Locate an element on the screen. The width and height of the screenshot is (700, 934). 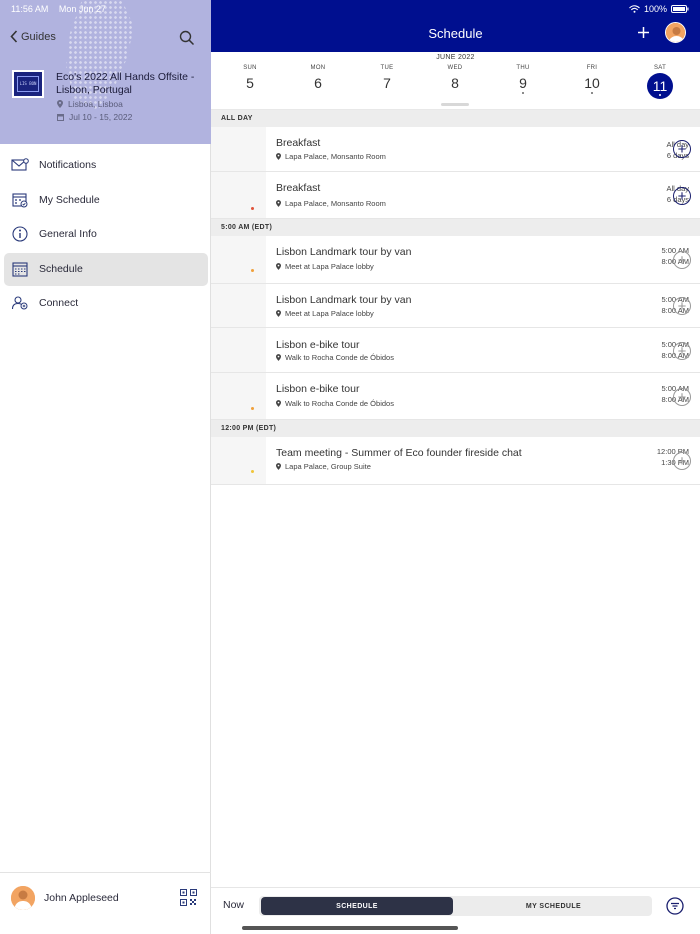
sidebar-item-label: General Info is located at coordinates (68, 234).